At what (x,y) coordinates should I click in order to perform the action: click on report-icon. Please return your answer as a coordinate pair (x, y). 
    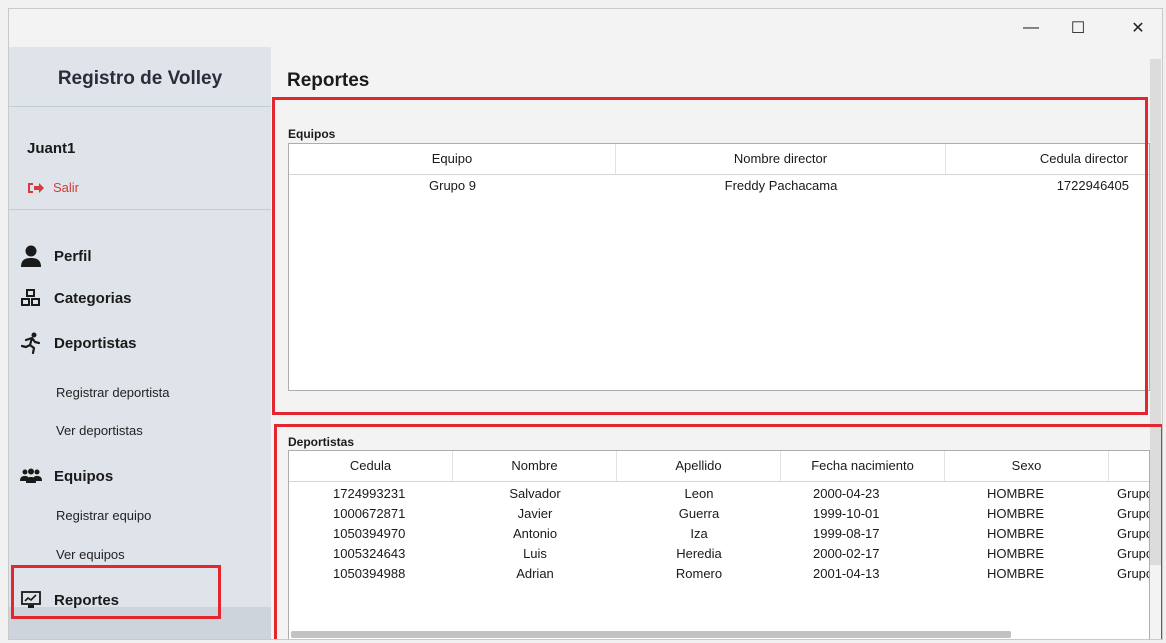
    Looking at the image, I should click on (31, 600).